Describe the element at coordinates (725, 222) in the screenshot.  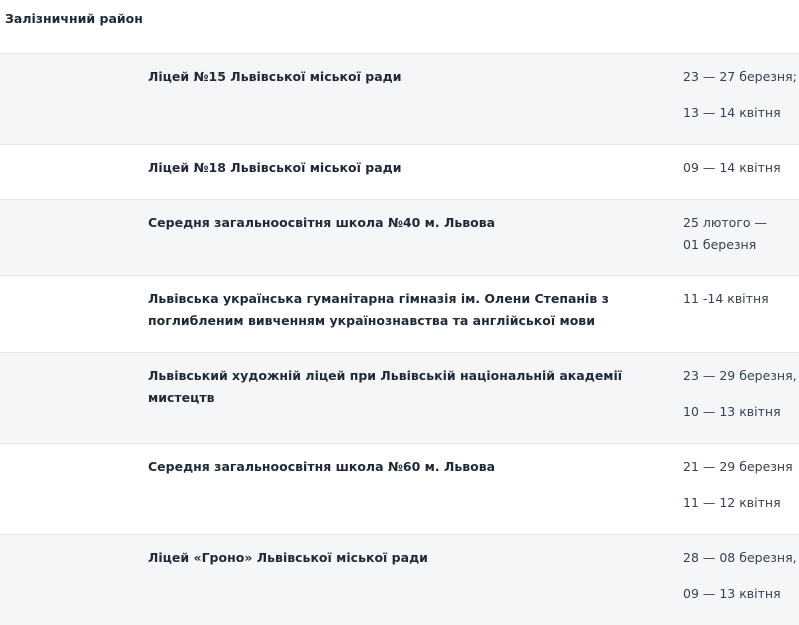
I see `date-range: 25 лютого —` at that location.